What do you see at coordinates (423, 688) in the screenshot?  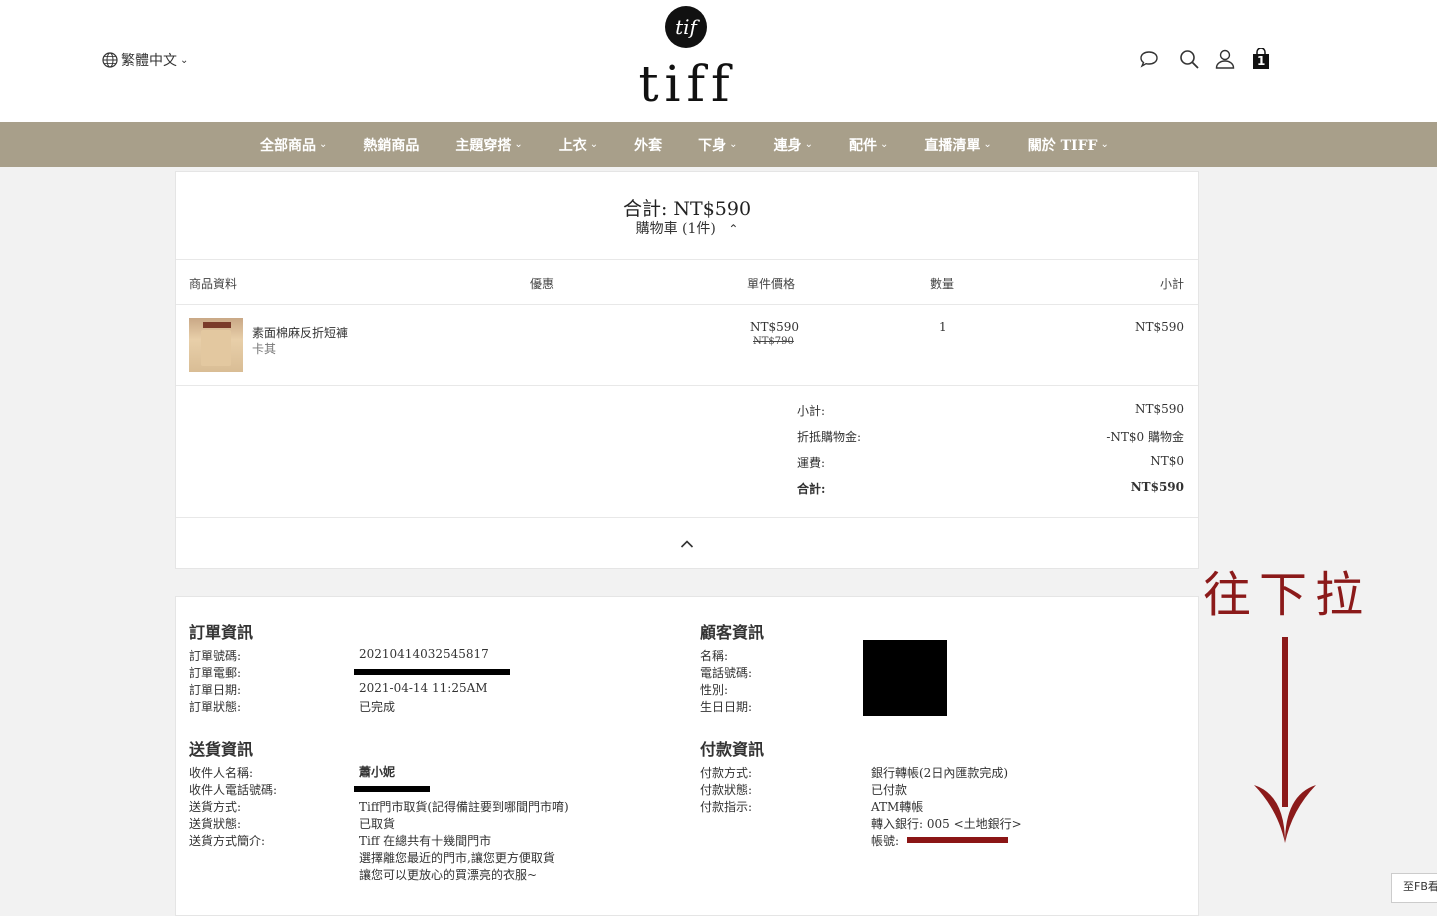 I see `order-date-value: 2021-04-14 11:25AM` at bounding box center [423, 688].